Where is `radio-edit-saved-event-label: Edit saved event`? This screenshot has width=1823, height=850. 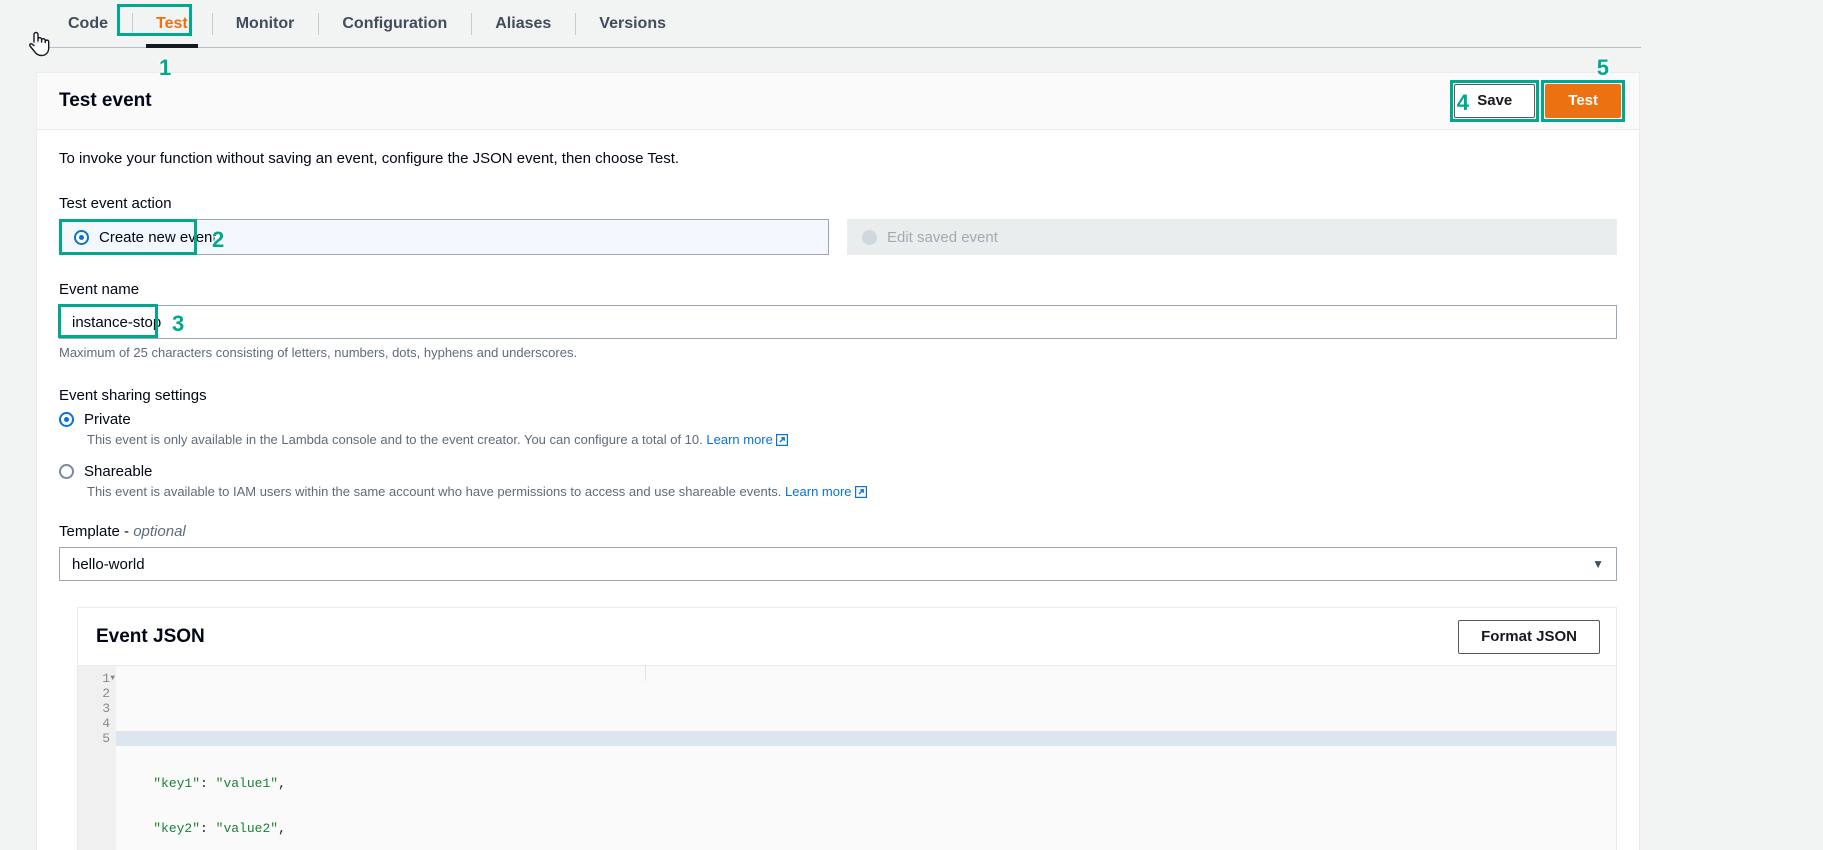
radio-edit-saved-event-label: Edit saved event is located at coordinates (942, 237).